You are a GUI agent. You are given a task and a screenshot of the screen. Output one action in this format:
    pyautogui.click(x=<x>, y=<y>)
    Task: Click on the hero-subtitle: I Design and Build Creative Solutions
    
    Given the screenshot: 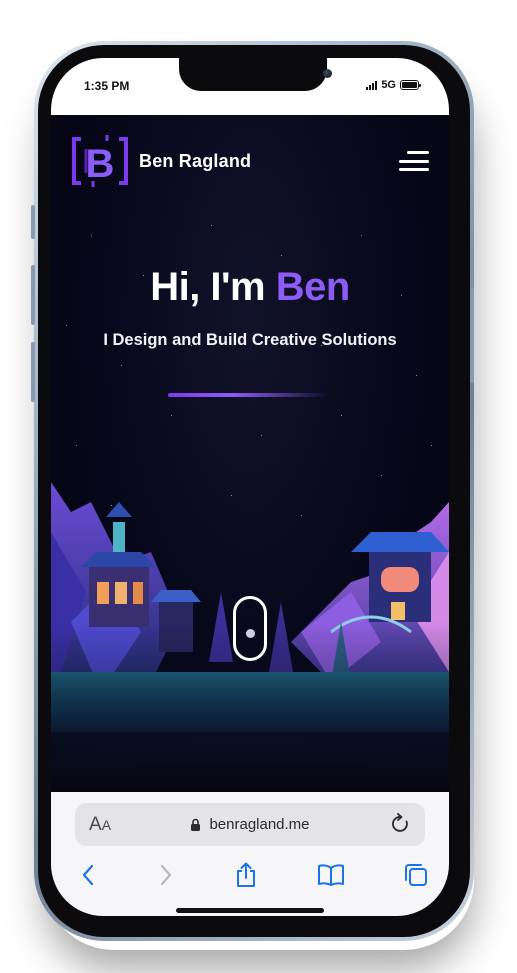 What is the action you would take?
    pyautogui.click(x=250, y=340)
    